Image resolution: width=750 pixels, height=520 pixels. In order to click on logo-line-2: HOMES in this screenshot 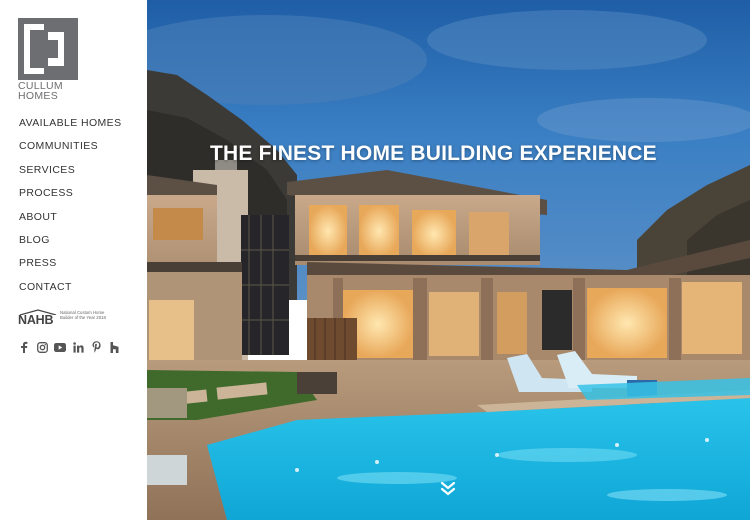, I will do `click(38, 96)`.